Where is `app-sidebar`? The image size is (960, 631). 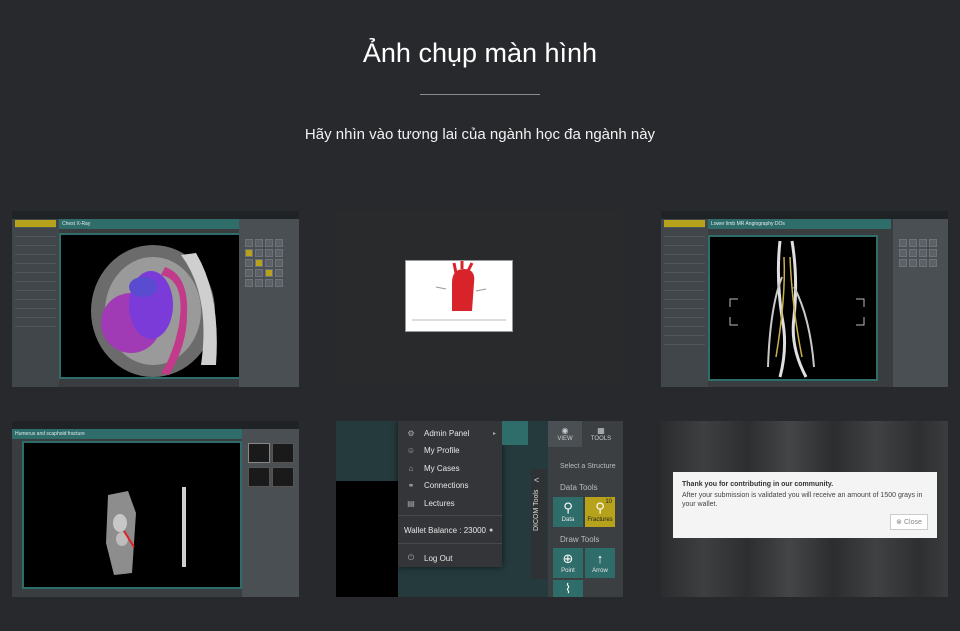 app-sidebar is located at coordinates (684, 303).